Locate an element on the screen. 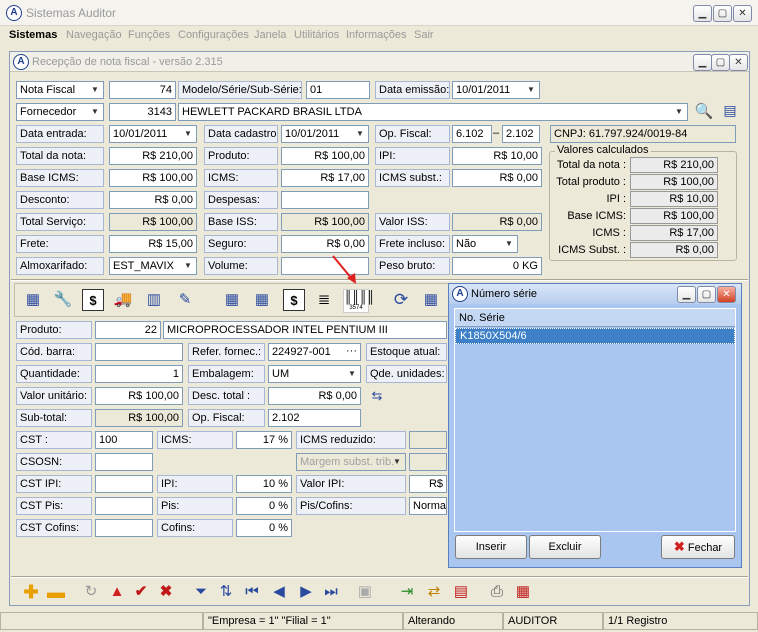 This screenshot has height=632, width=758. seguro-field: R$ 0,00 is located at coordinates (325, 244).